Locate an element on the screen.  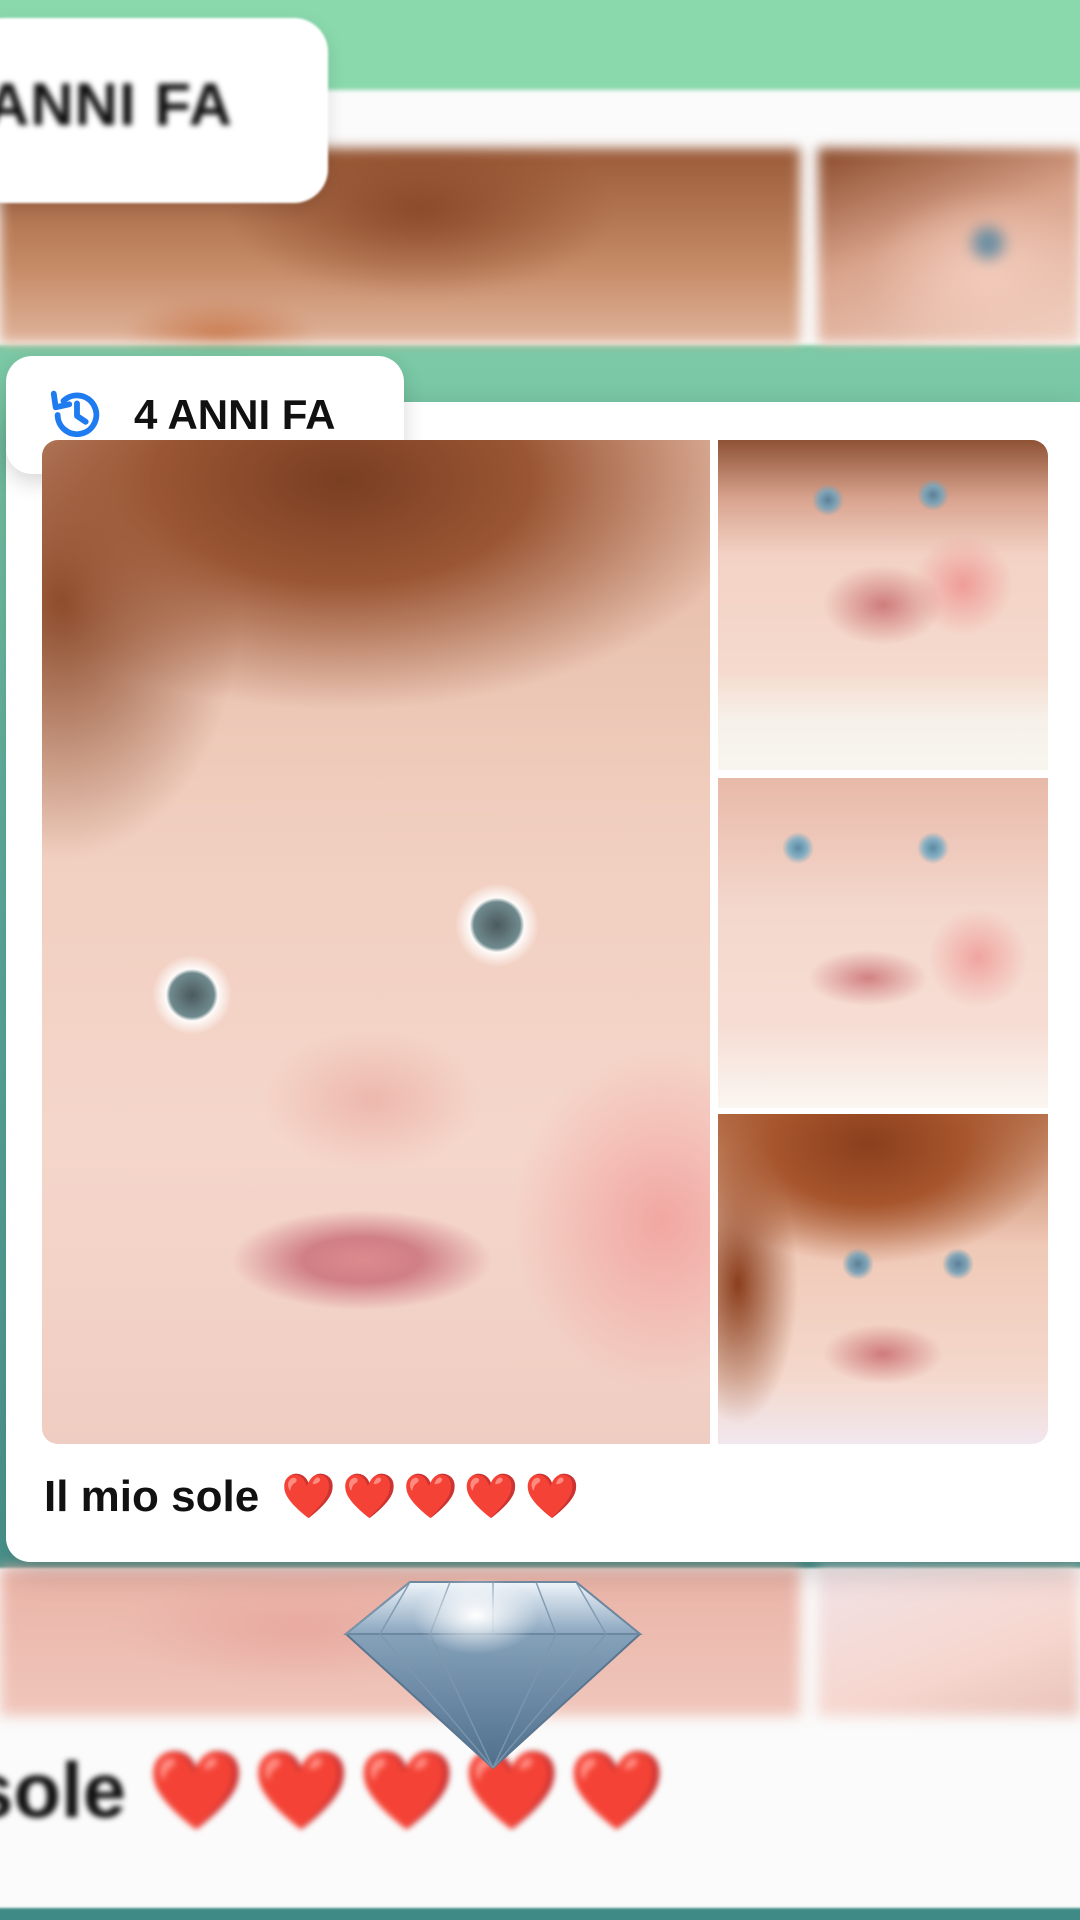
background-badge-text: ANNI FA is located at coordinates (116, 104).